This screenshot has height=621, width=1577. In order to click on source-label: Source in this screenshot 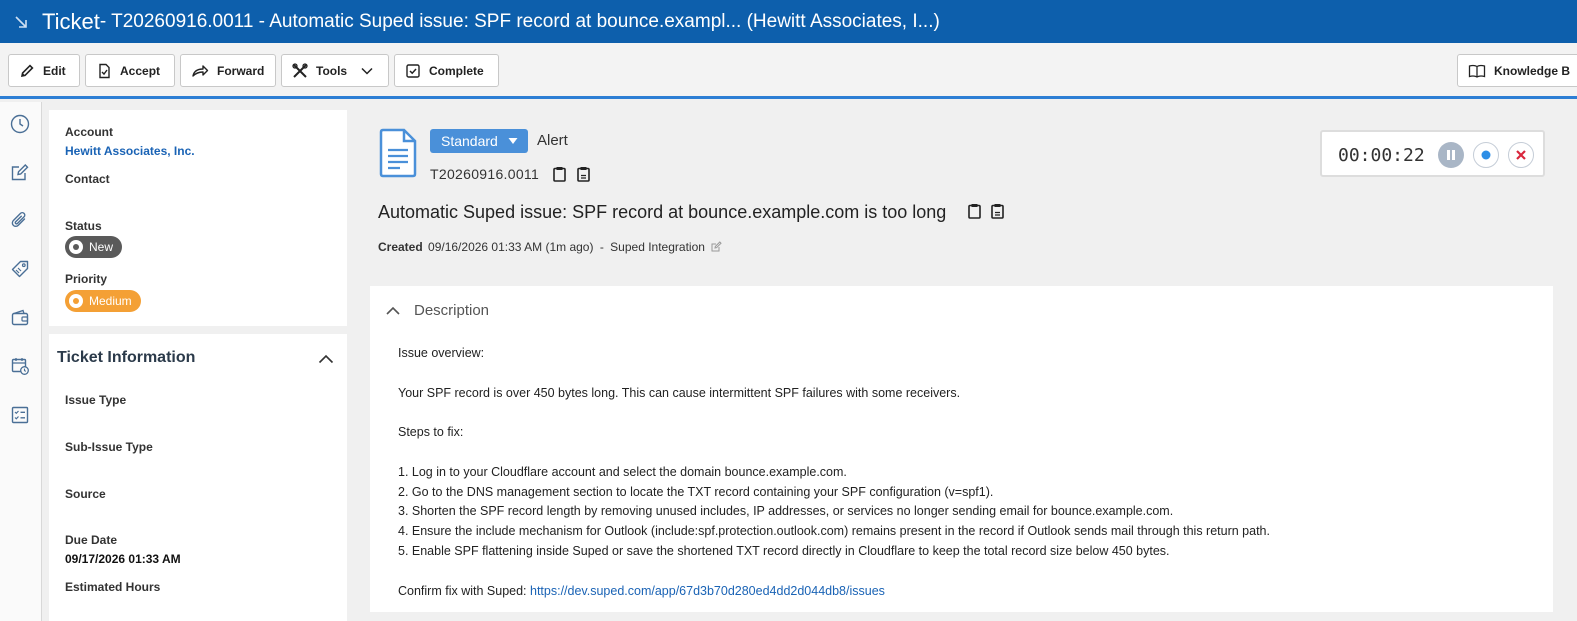, I will do `click(85, 494)`.